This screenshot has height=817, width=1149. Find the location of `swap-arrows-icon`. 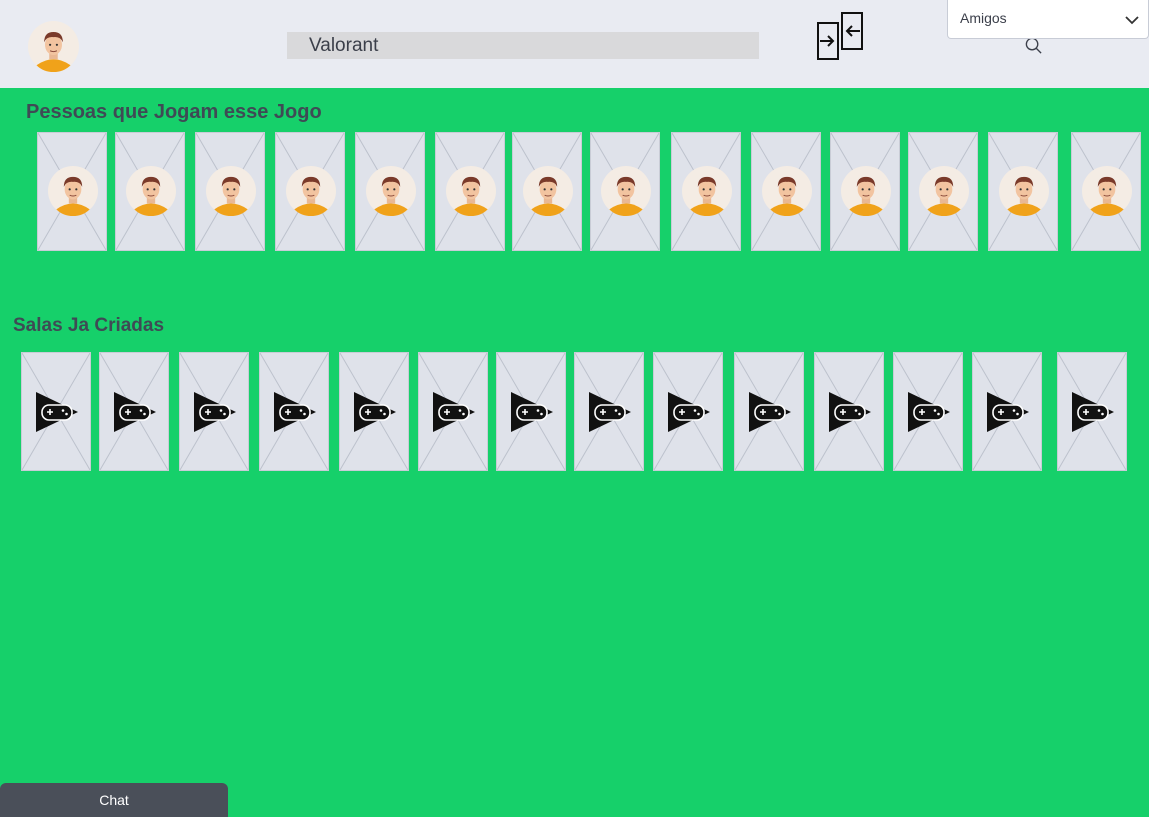

swap-arrows-icon is located at coordinates (841, 36).